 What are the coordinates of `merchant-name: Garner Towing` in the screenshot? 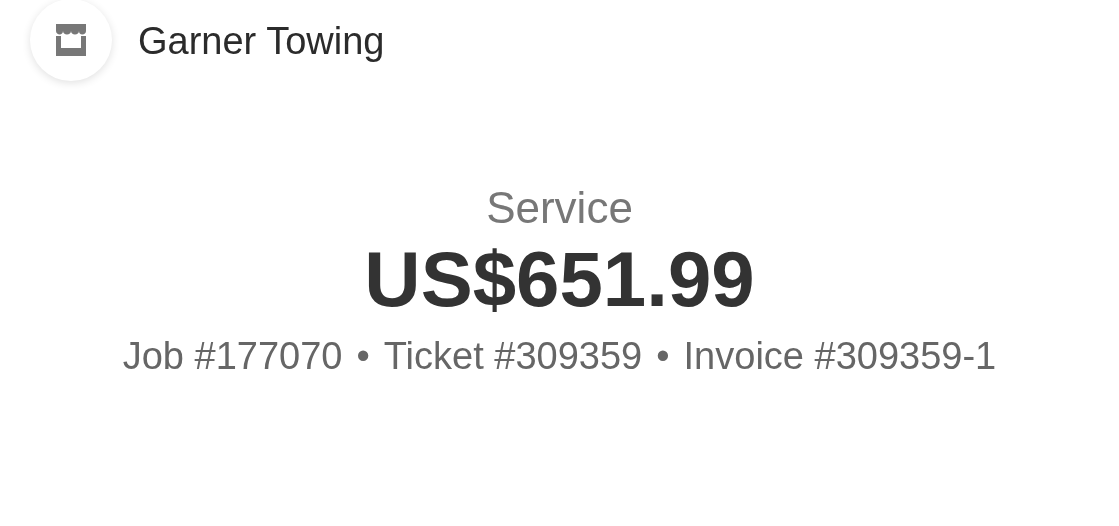 It's located at (261, 41).